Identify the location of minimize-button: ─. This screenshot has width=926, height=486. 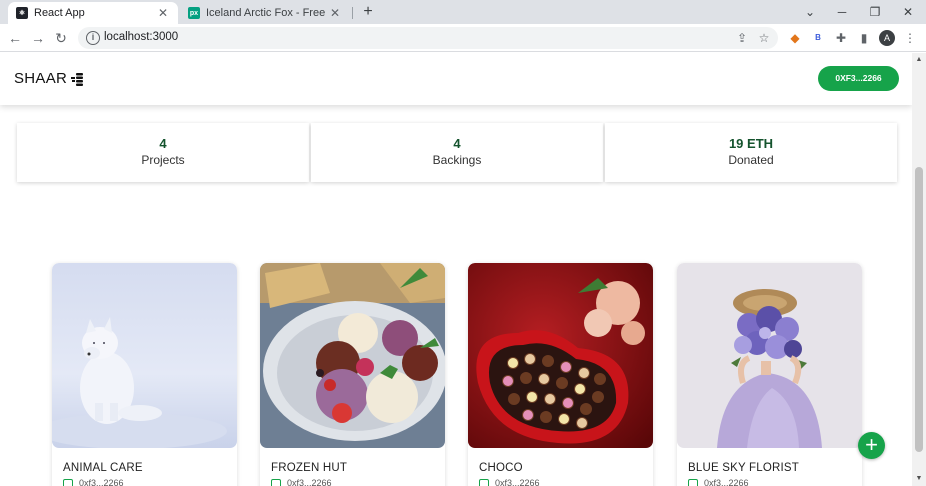
(842, 12).